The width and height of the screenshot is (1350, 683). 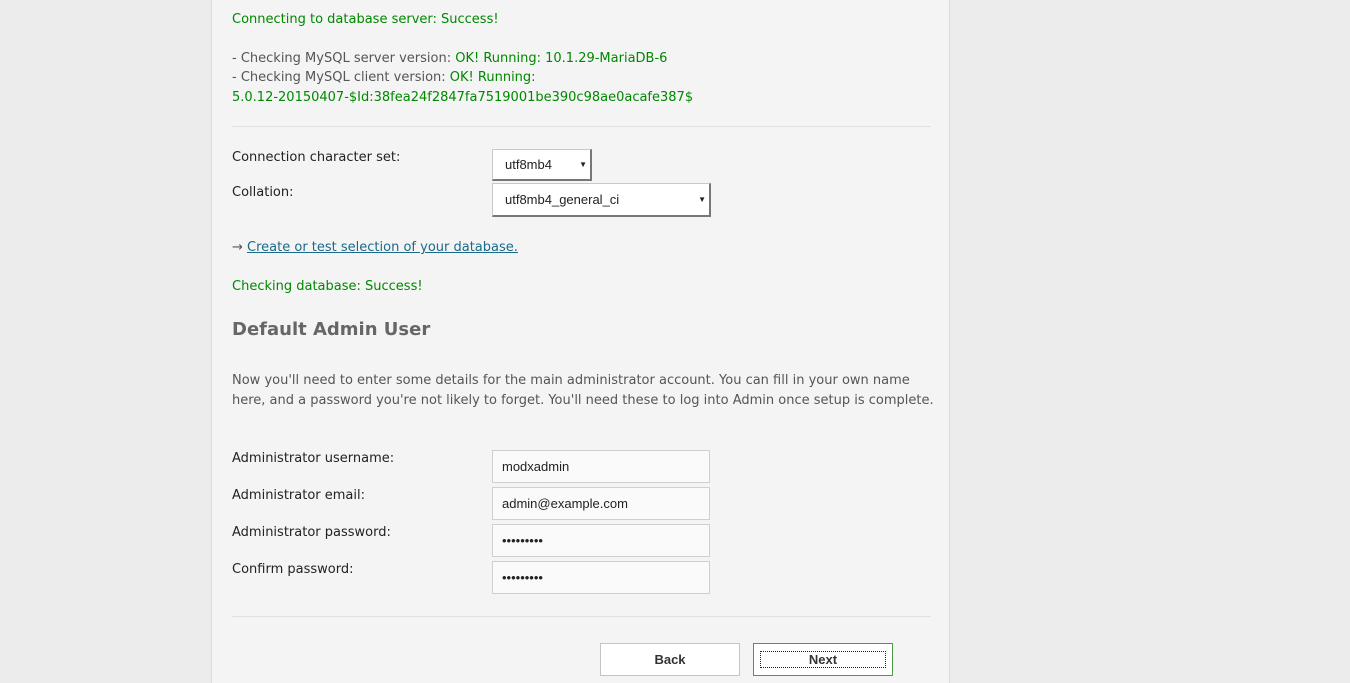 I want to click on next-button: Next, so click(x=823, y=659).